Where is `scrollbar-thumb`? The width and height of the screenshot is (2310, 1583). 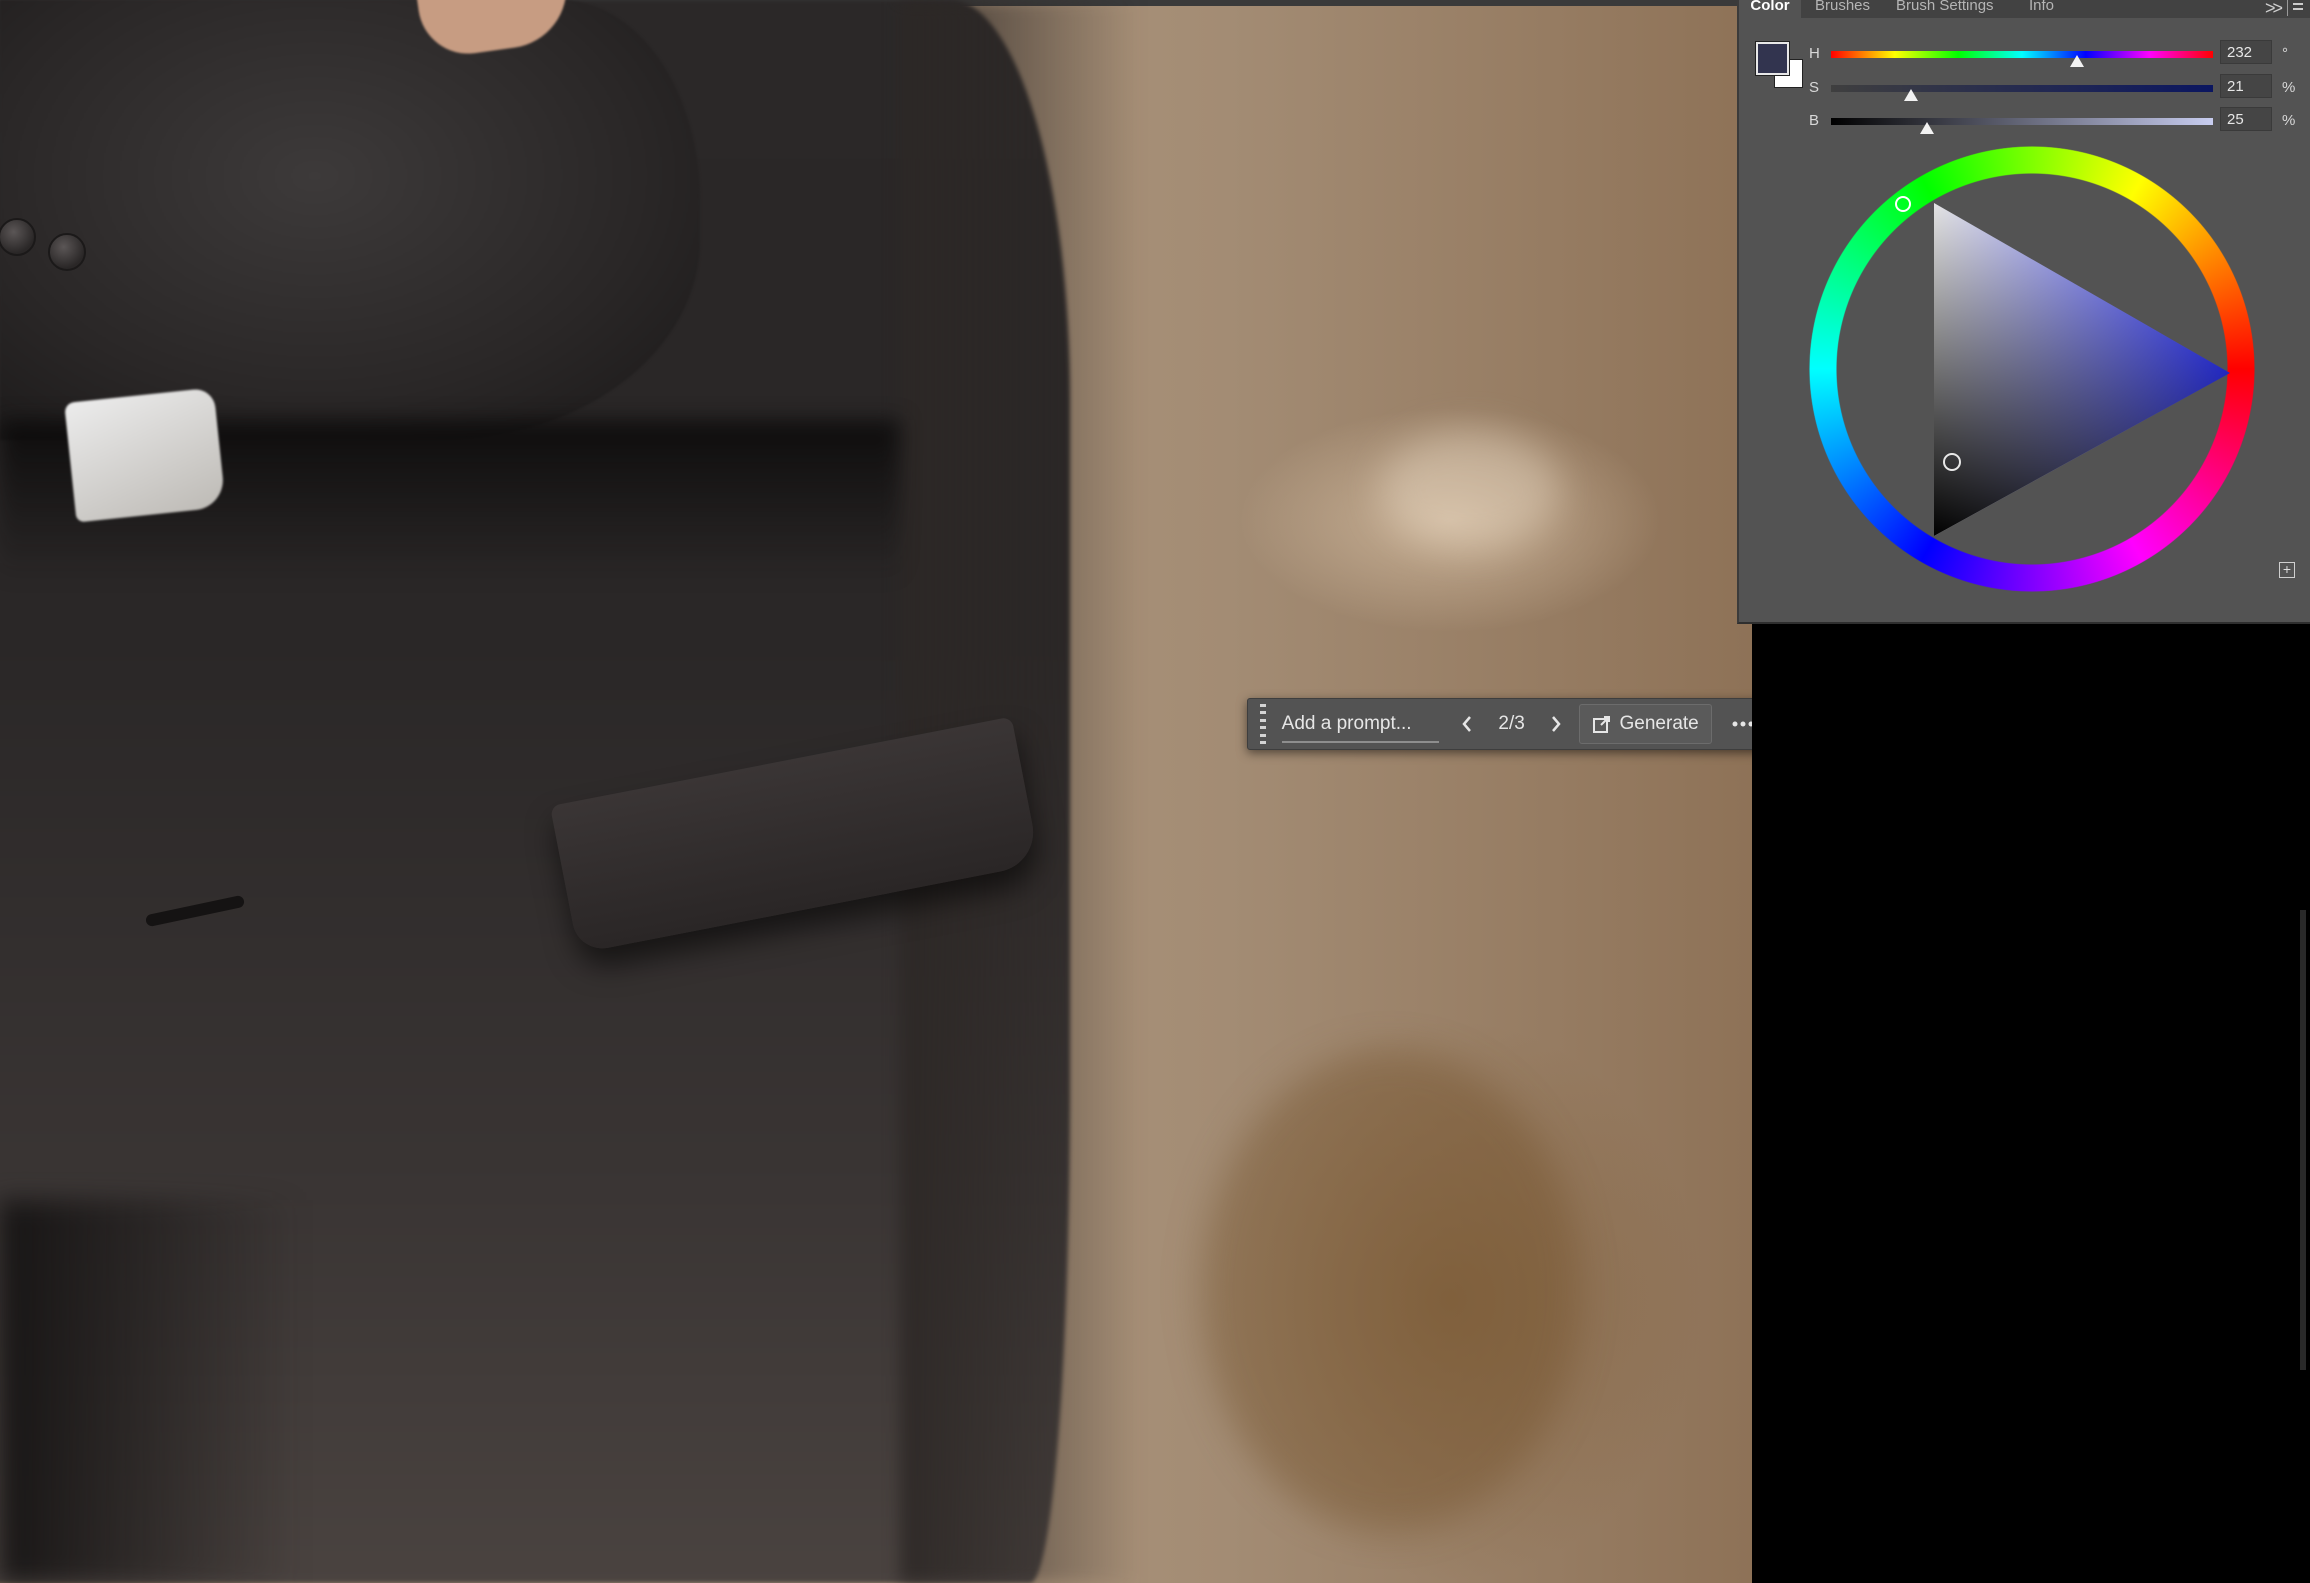 scrollbar-thumb is located at coordinates (2303, 1140).